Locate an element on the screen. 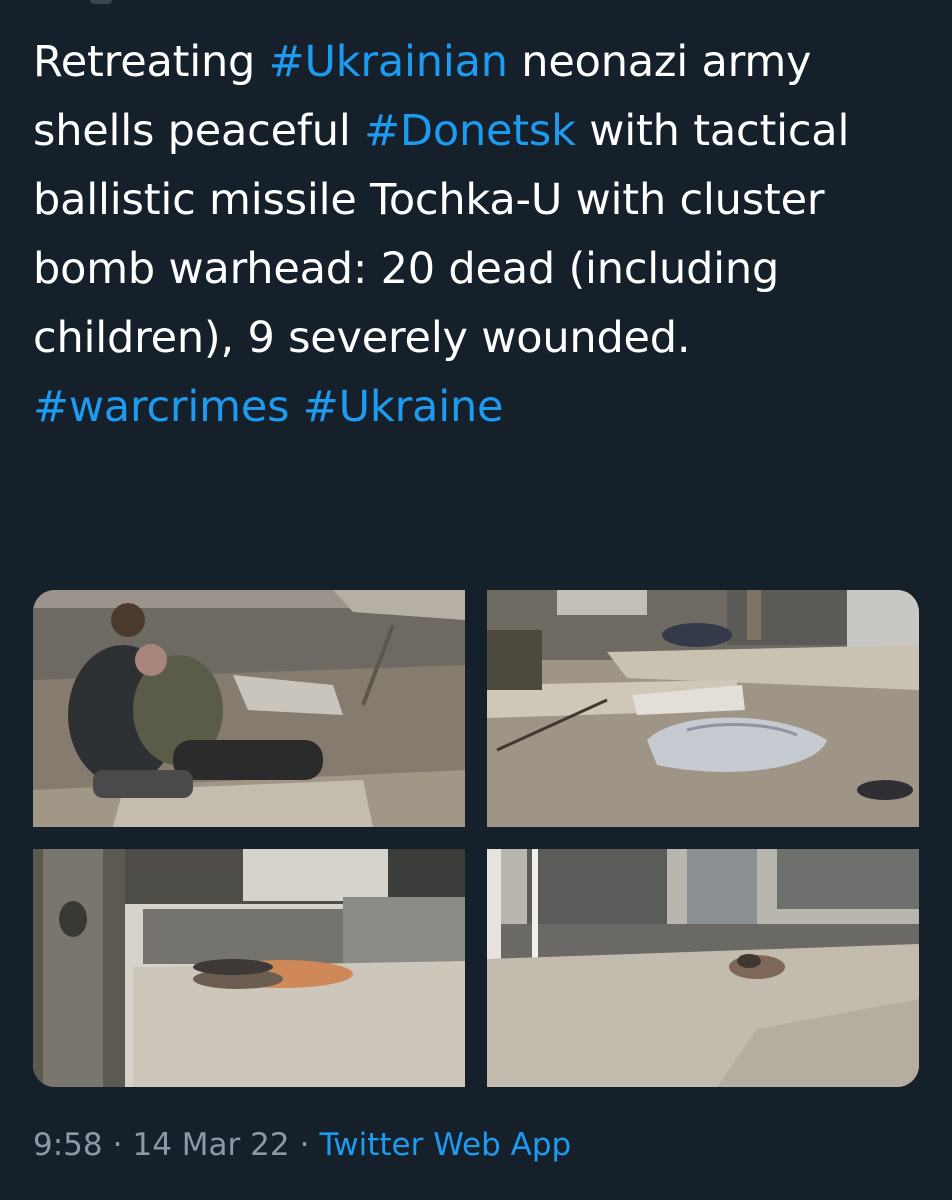 This screenshot has height=1200, width=952. avatar-edge is located at coordinates (101, 2).